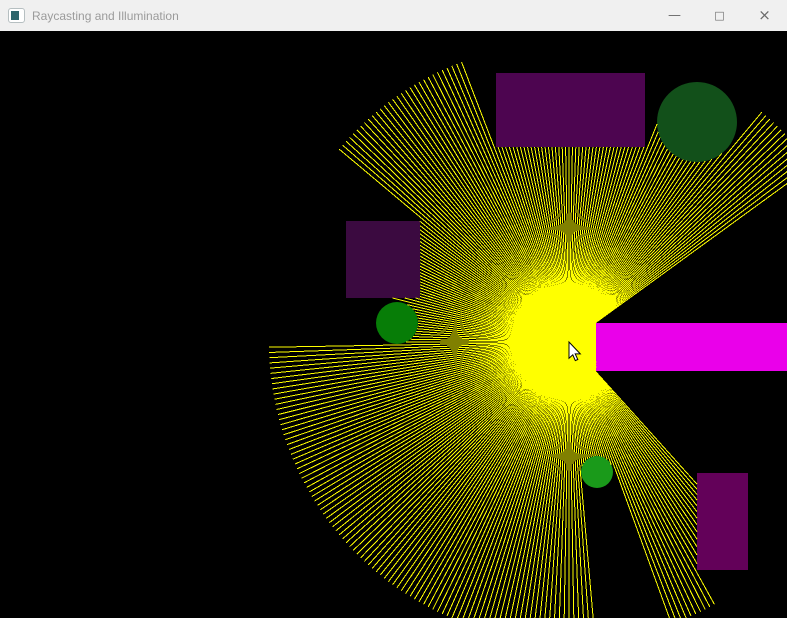 The width and height of the screenshot is (787, 618). Describe the element at coordinates (393, 15) in the screenshot. I see `titlebar: Raycasting and Illumination — □ ×` at that location.